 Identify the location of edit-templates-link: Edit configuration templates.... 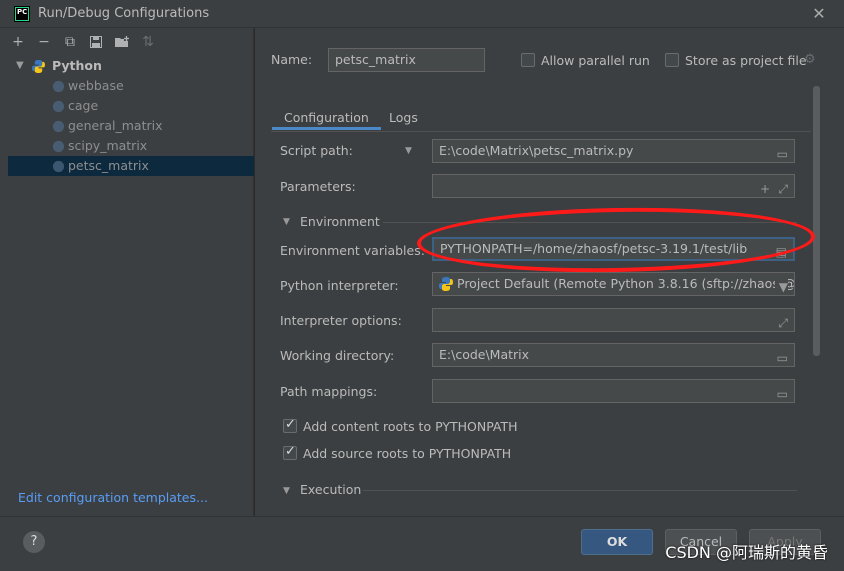
(113, 497).